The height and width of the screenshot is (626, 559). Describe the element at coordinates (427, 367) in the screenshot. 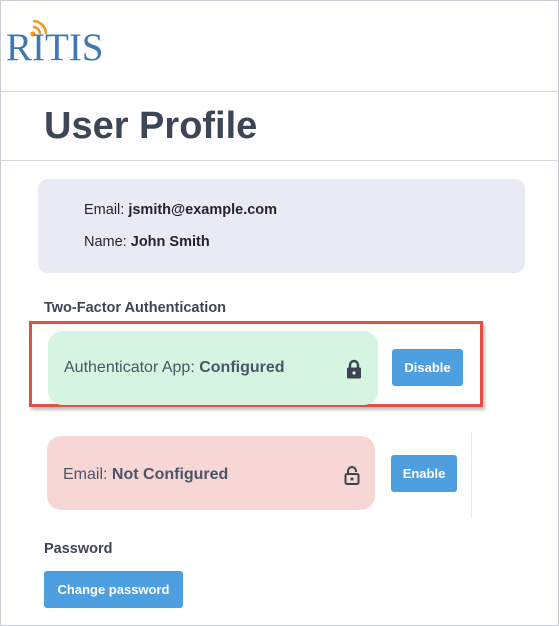

I see `disable-authenticator-button: Disable` at that location.